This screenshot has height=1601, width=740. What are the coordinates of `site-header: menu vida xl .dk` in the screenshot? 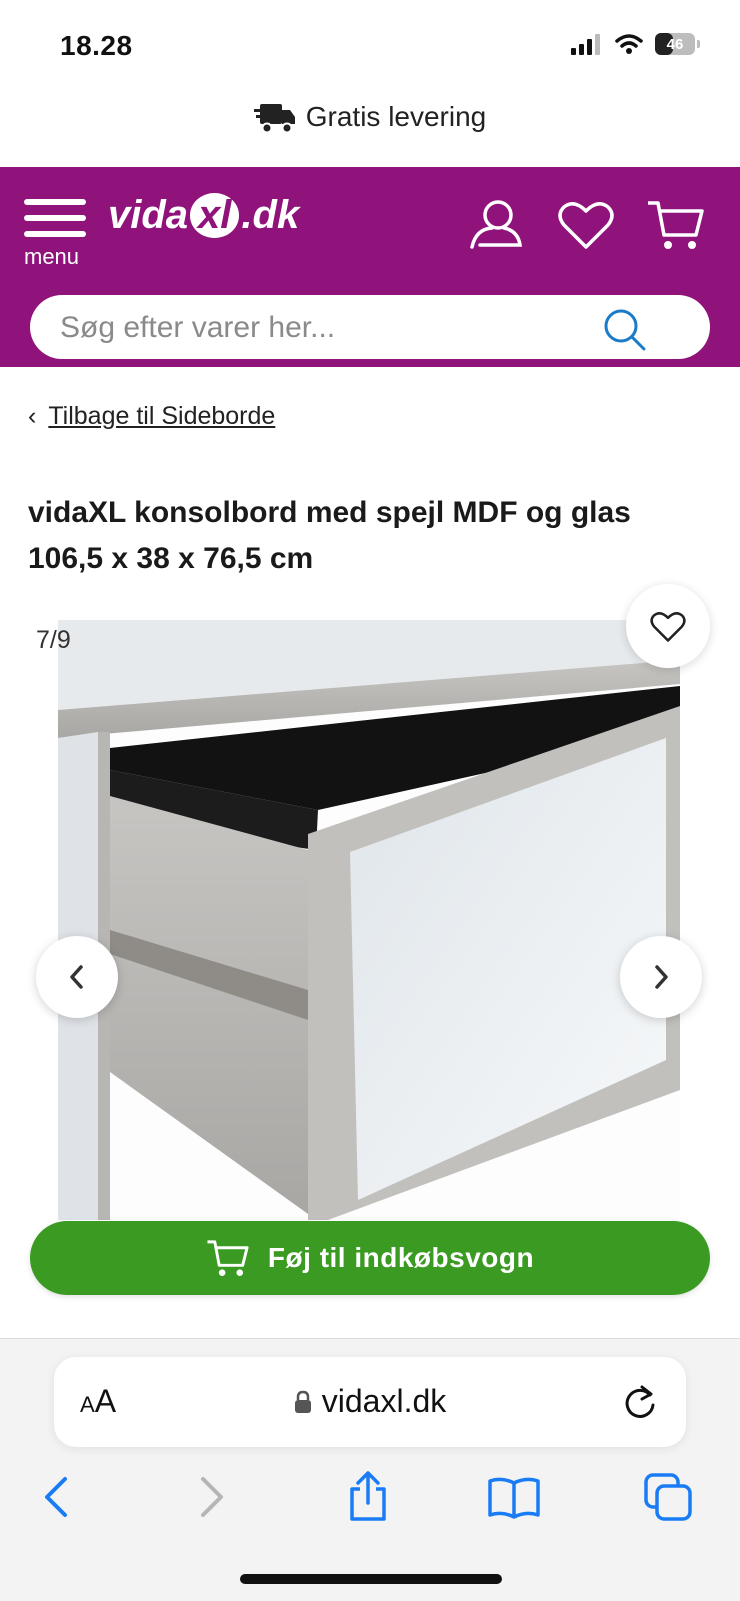 It's located at (370, 267).